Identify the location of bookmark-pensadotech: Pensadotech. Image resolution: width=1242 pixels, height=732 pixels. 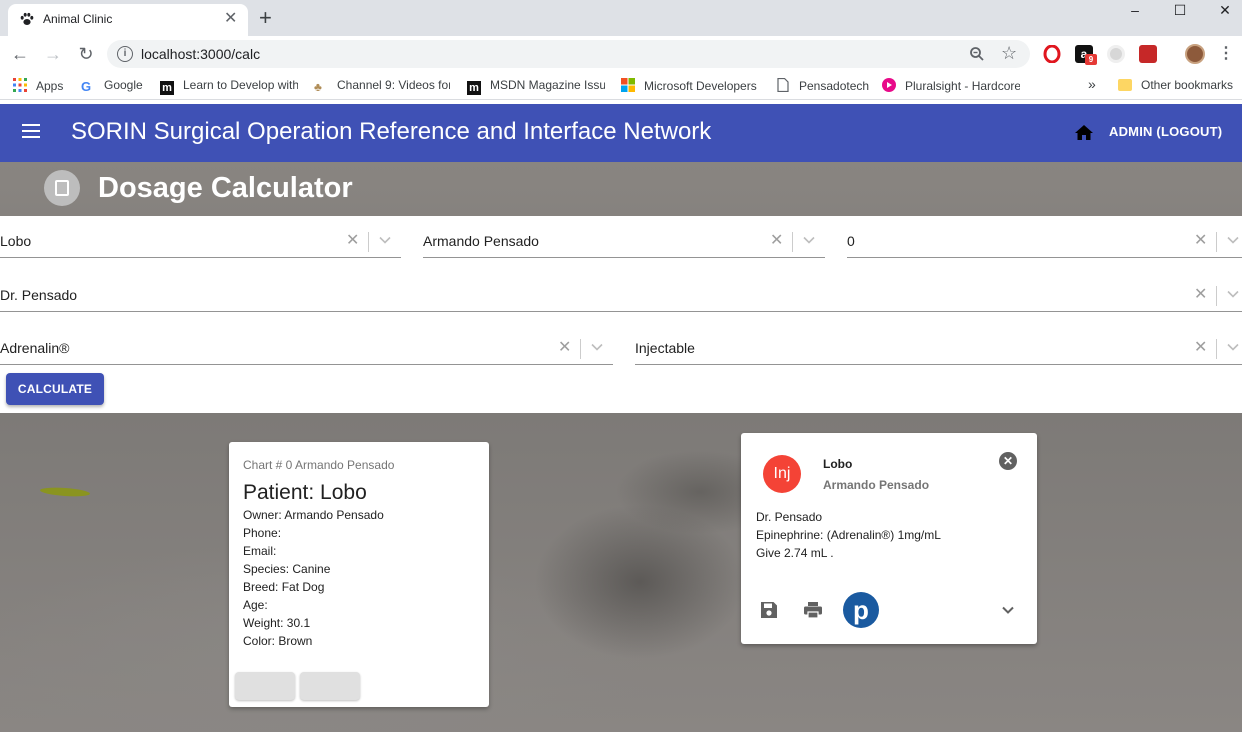
(823, 85).